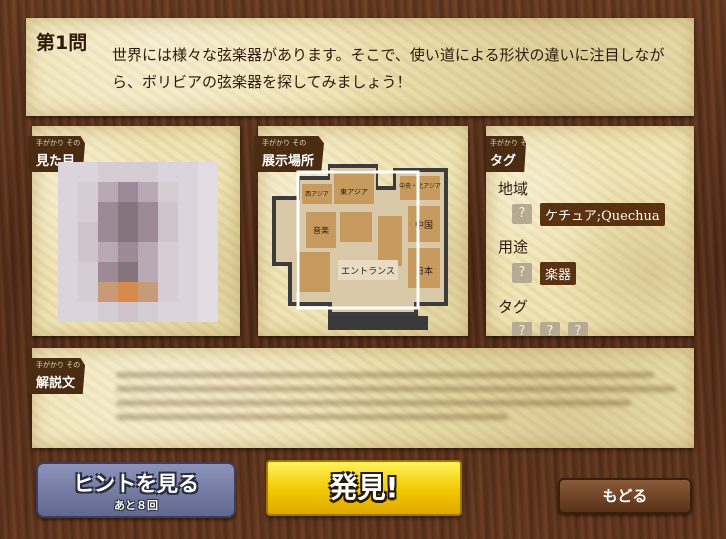 Image resolution: width=726 pixels, height=539 pixels. Describe the element at coordinates (558, 273) in the screenshot. I see `use-value-chip: 楽器` at that location.